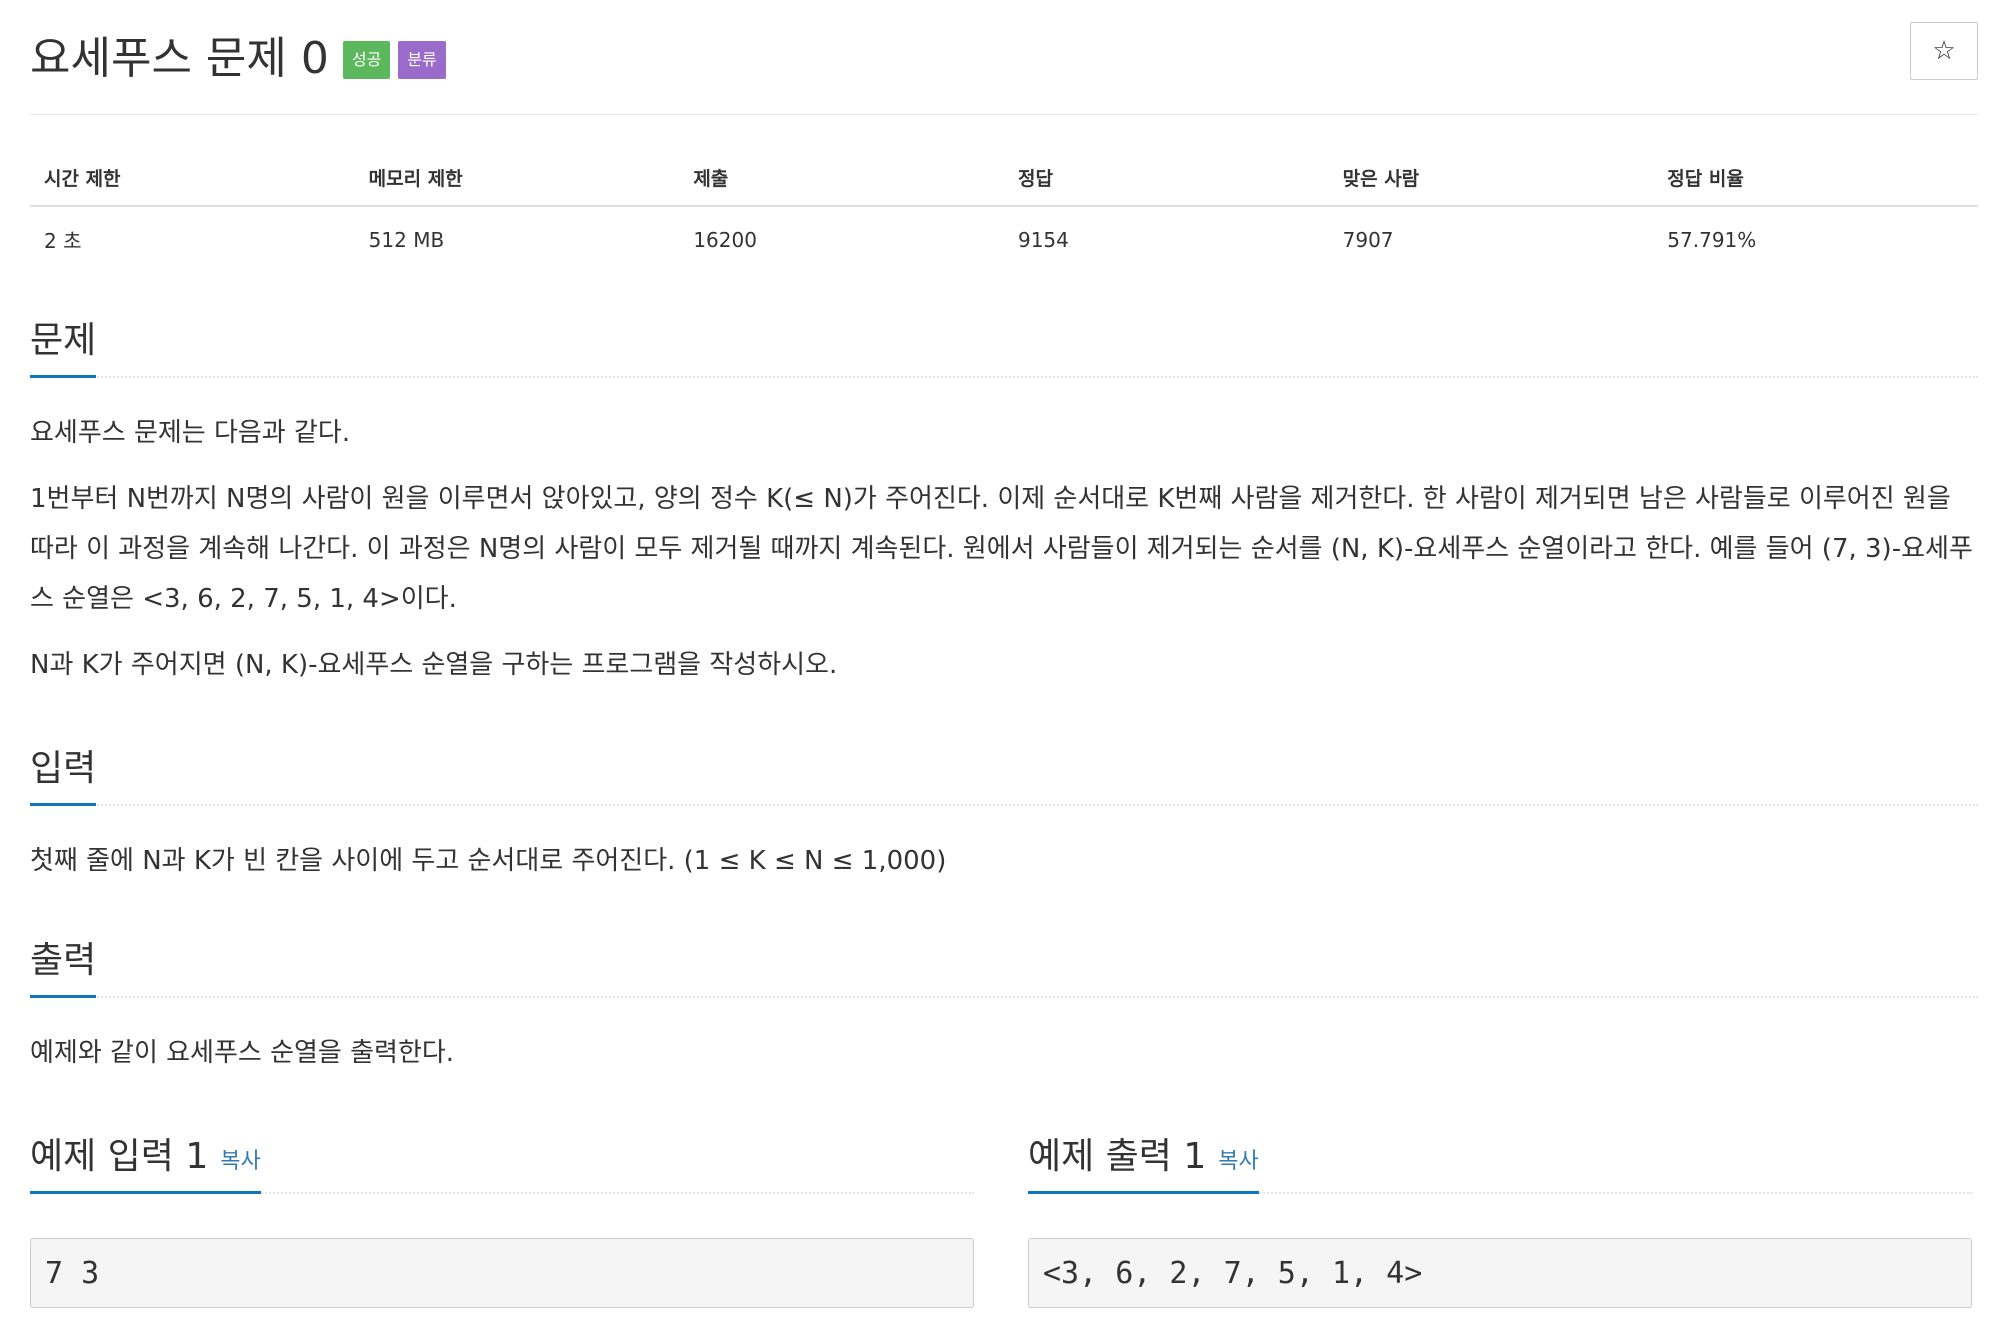 This screenshot has width=1998, height=1332. Describe the element at coordinates (1004, 68) in the screenshot. I see `problem-header: 요세푸스 문제 0 성공 분류 ☆` at that location.